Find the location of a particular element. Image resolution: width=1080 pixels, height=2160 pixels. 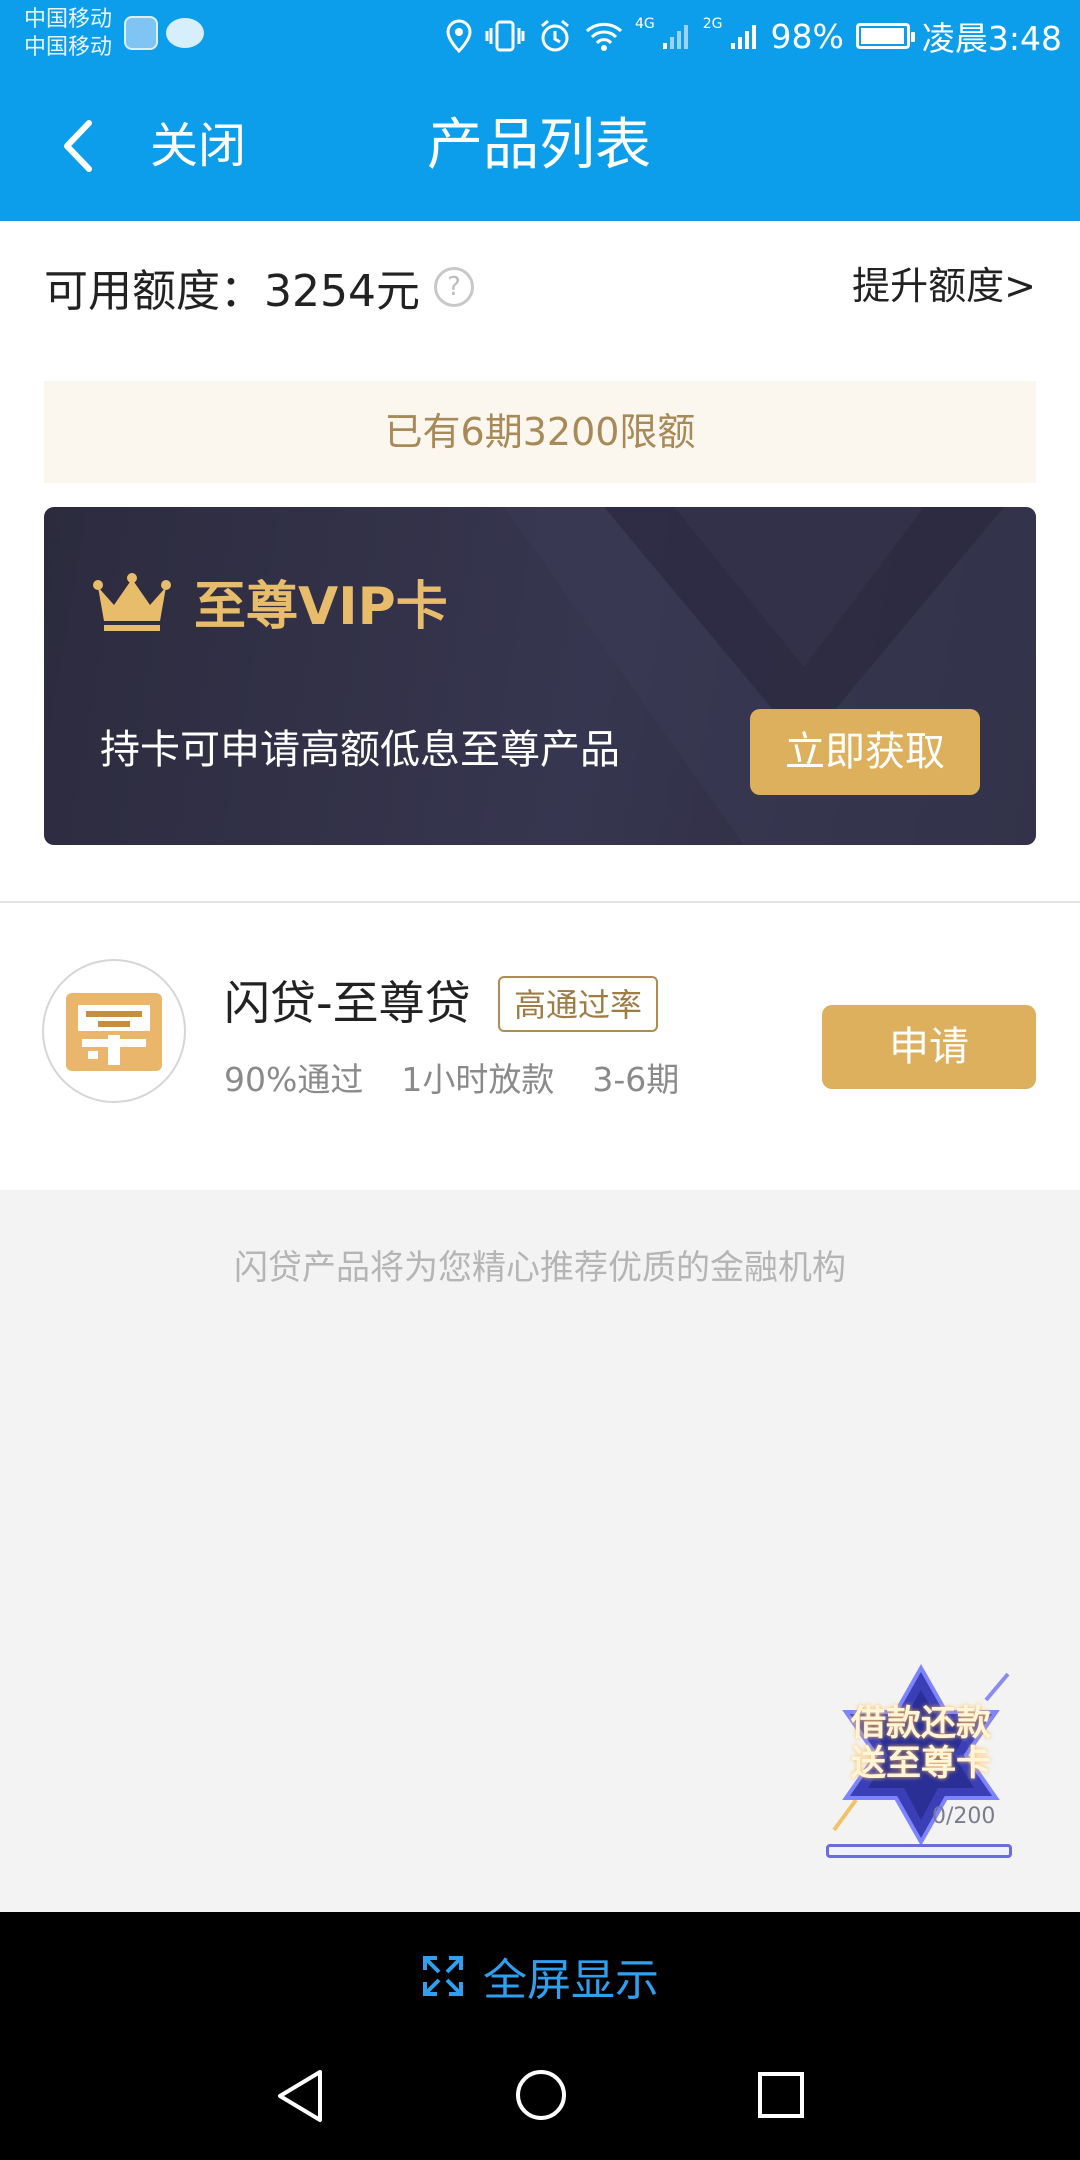

vip-card-description: 持卡可申请高额低息至尊产品 is located at coordinates (360, 750).